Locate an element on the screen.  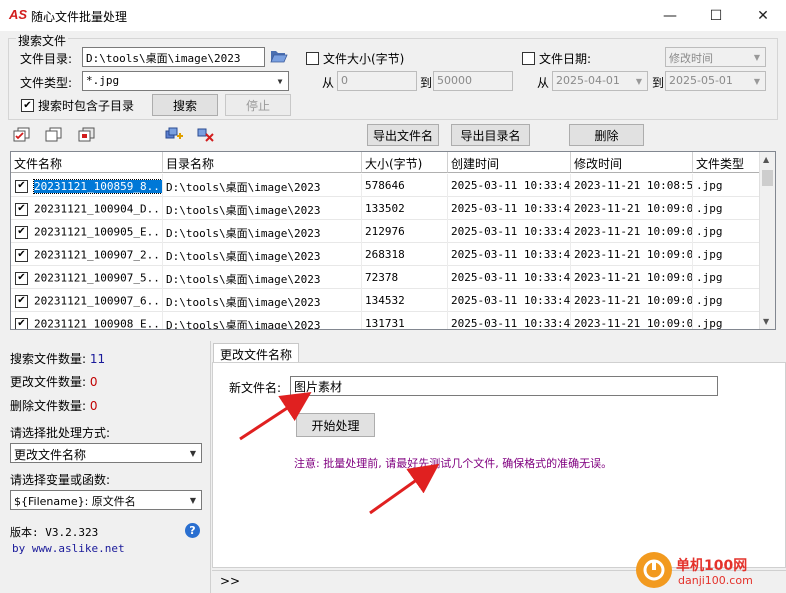
close-button: ✕ is located at coordinates (763, 15).